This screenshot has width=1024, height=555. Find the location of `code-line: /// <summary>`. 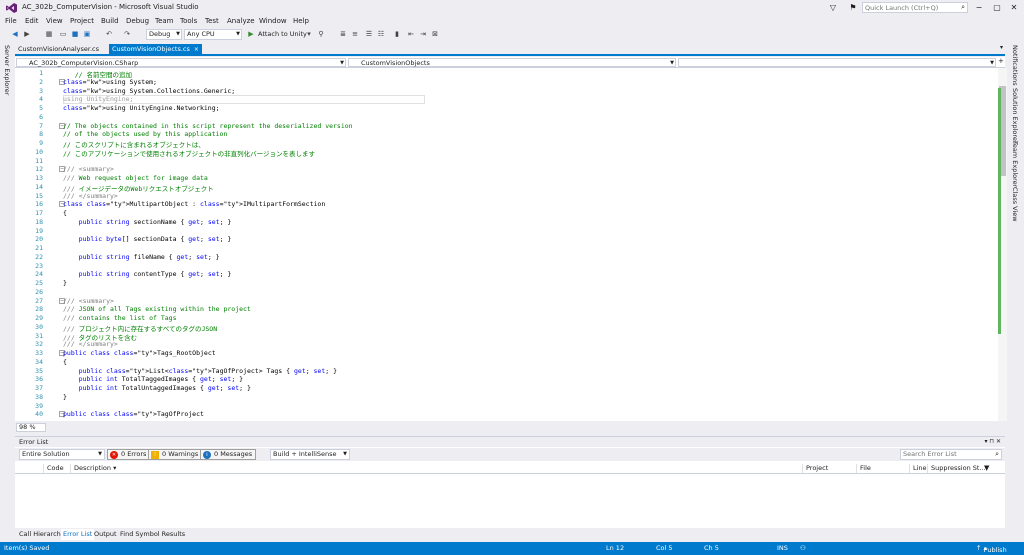

code-line: /// <summary> is located at coordinates (88, 169).